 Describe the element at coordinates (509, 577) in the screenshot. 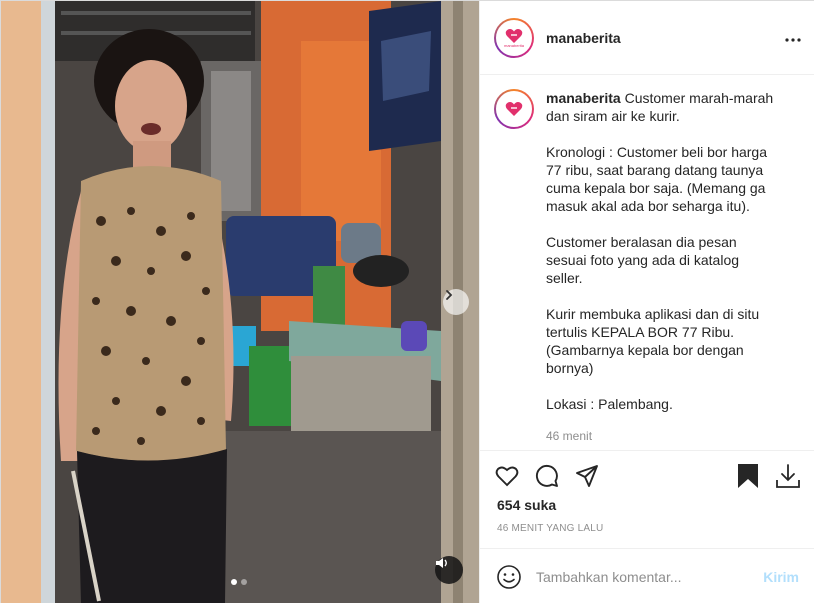

I see `emoji-icon` at that location.